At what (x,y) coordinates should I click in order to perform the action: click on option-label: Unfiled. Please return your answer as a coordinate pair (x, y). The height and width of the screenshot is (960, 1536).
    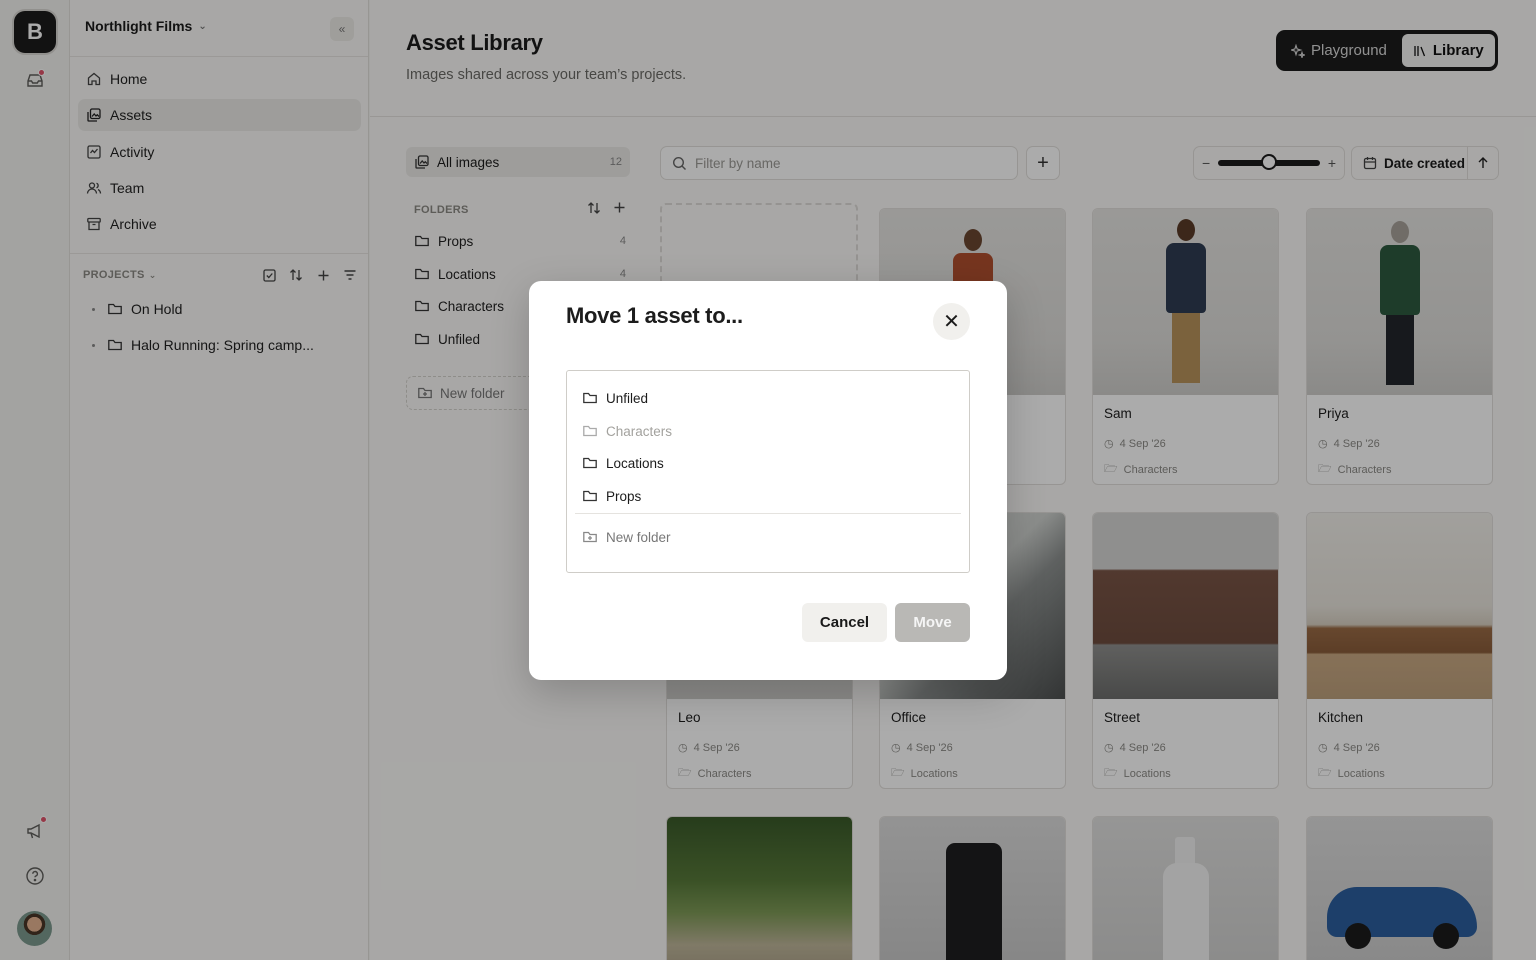
    Looking at the image, I should click on (627, 398).